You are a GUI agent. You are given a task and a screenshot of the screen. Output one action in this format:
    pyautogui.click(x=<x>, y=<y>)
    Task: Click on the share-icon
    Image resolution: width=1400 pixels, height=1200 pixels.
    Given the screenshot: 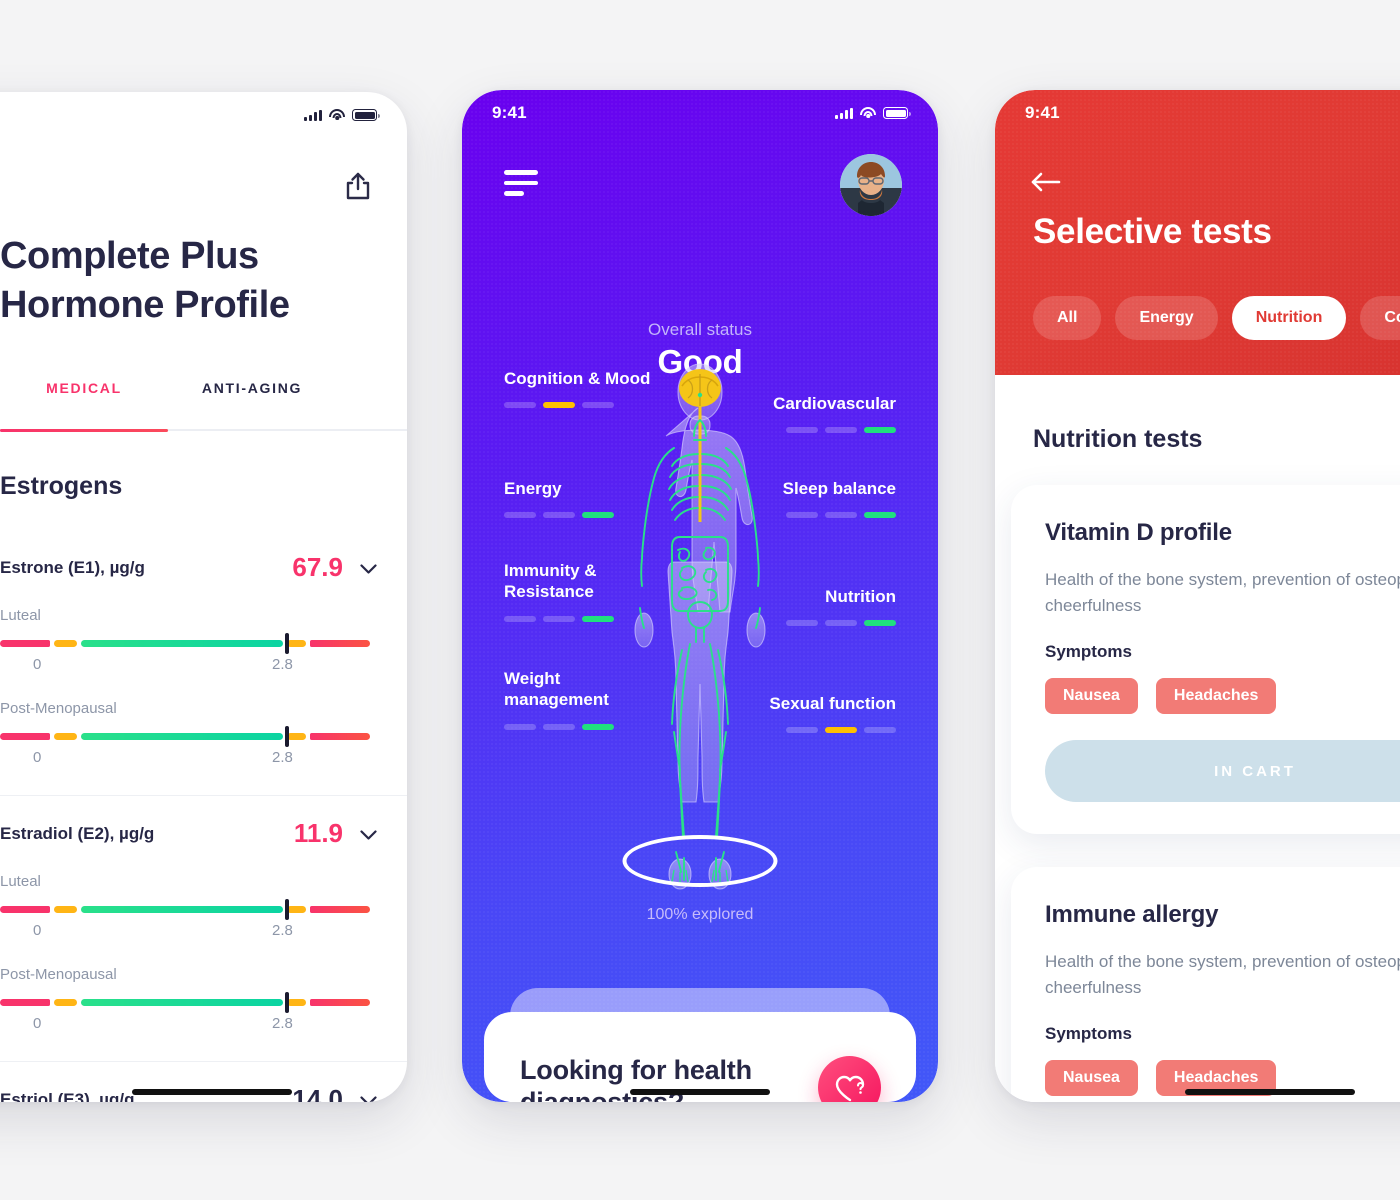 What is the action you would take?
    pyautogui.click(x=358, y=186)
    